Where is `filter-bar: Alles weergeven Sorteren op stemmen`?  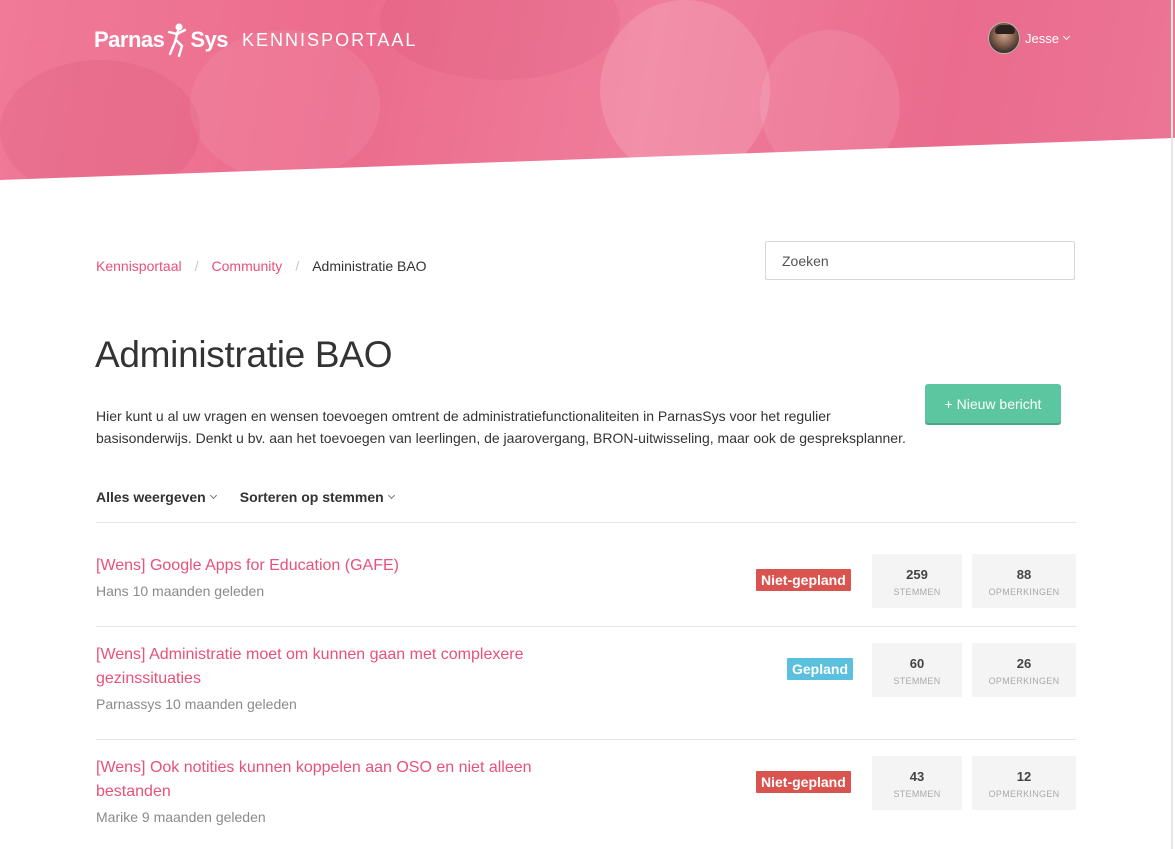 filter-bar: Alles weergeven Sorteren op stemmen is located at coordinates (257, 497).